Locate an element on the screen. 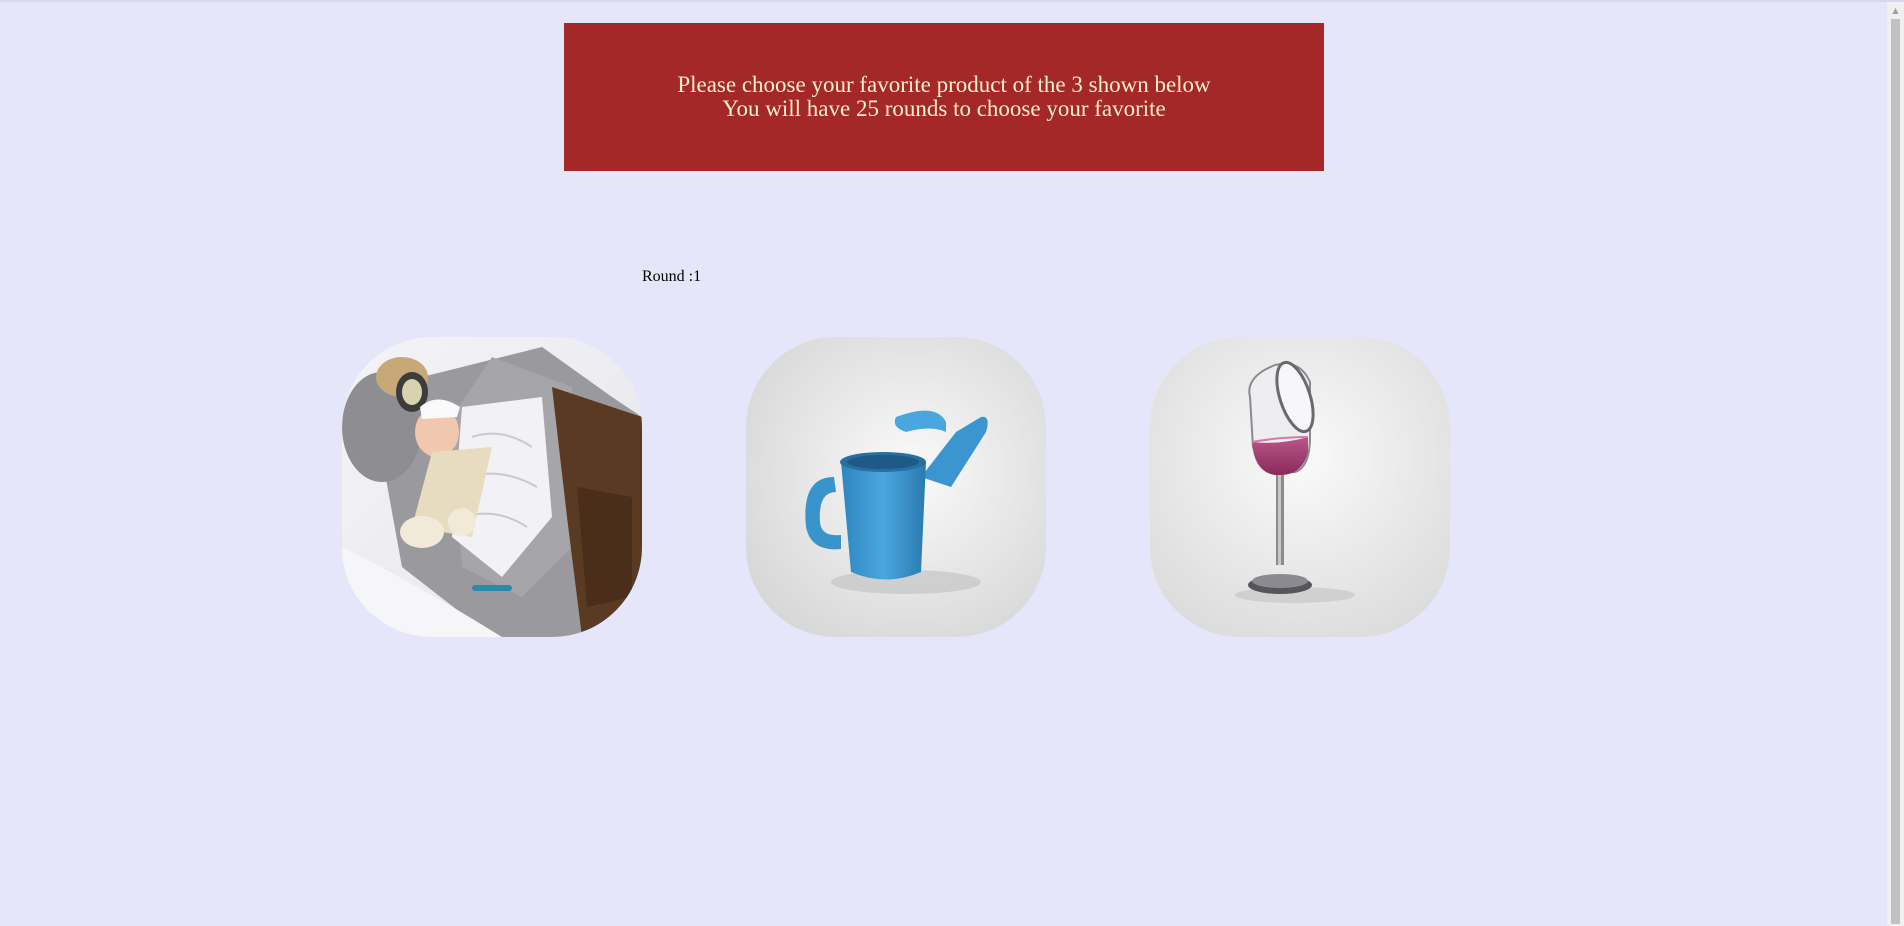 Image resolution: width=1904 pixels, height=926 pixels. vertical-scrollbar: ▲ is located at coordinates (1895, 464).